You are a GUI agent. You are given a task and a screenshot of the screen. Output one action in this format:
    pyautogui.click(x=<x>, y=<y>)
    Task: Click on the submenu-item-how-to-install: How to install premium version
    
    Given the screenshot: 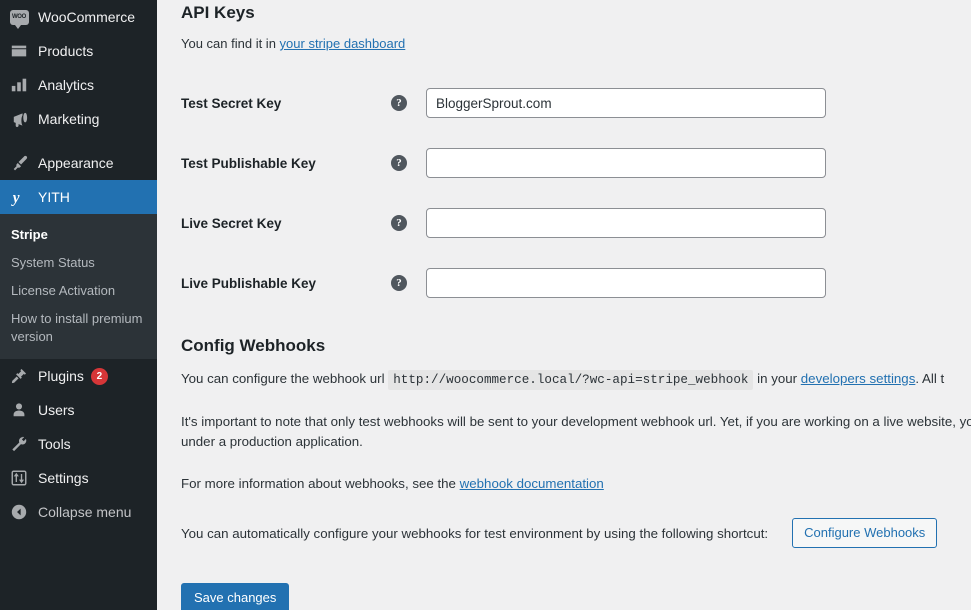 What is the action you would take?
    pyautogui.click(x=78, y=328)
    